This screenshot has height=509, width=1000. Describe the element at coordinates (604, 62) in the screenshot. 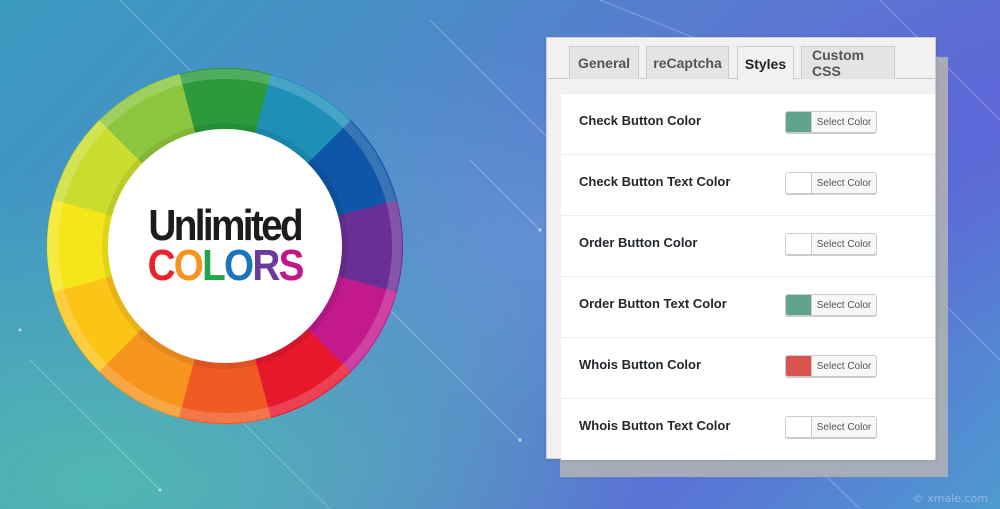

I see `tab-general: General` at that location.